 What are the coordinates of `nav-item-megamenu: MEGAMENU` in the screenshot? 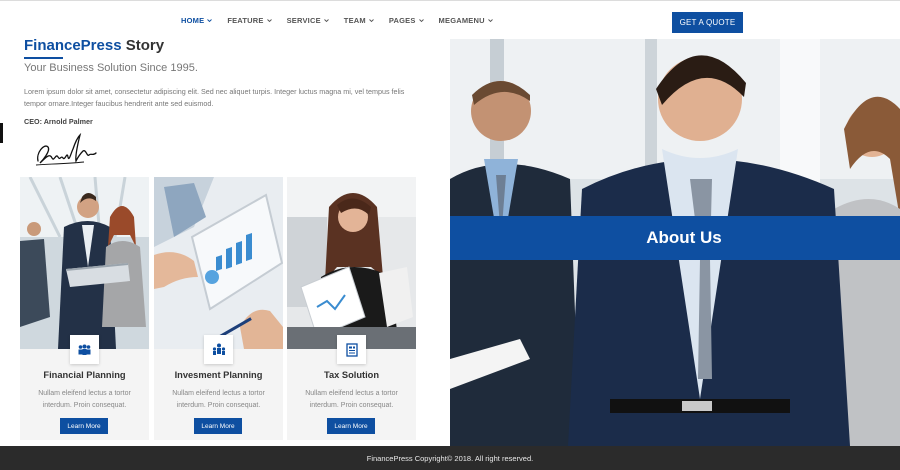 It's located at (466, 20).